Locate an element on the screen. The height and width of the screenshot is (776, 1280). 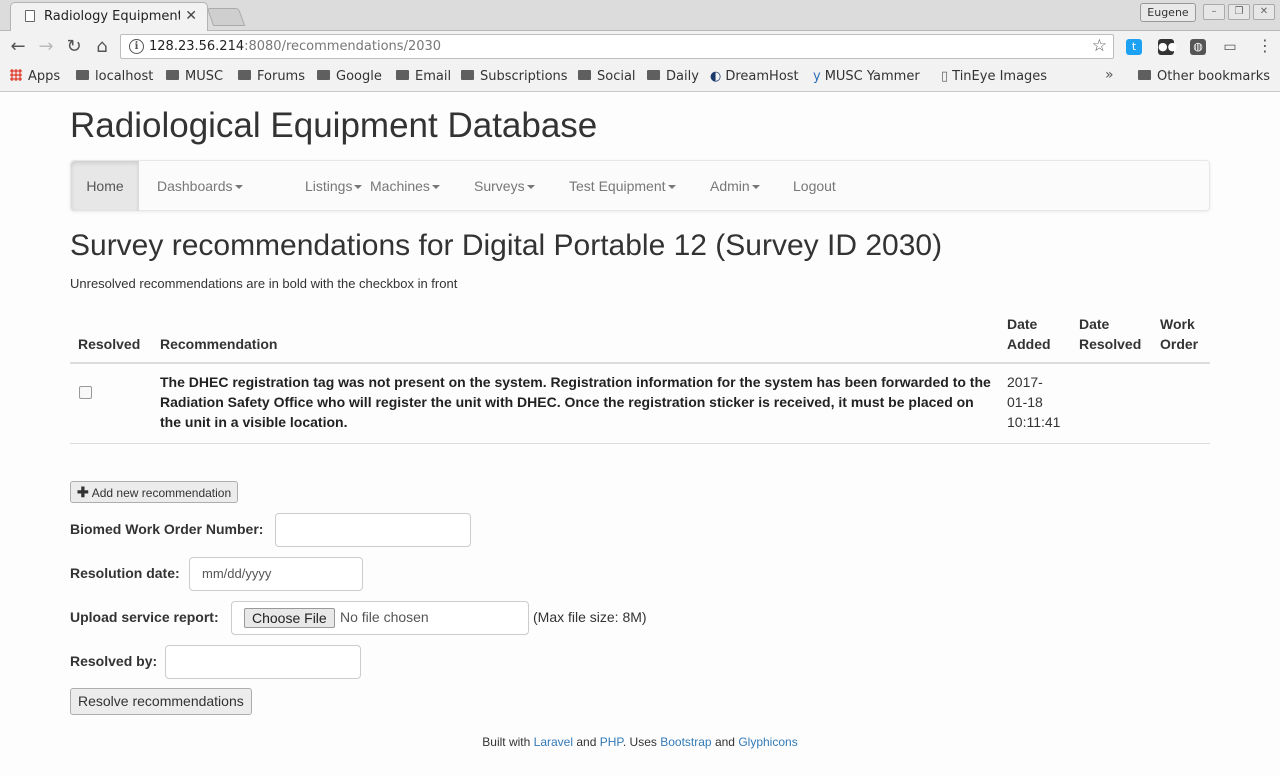
back-icon: ← is located at coordinates (18, 47).